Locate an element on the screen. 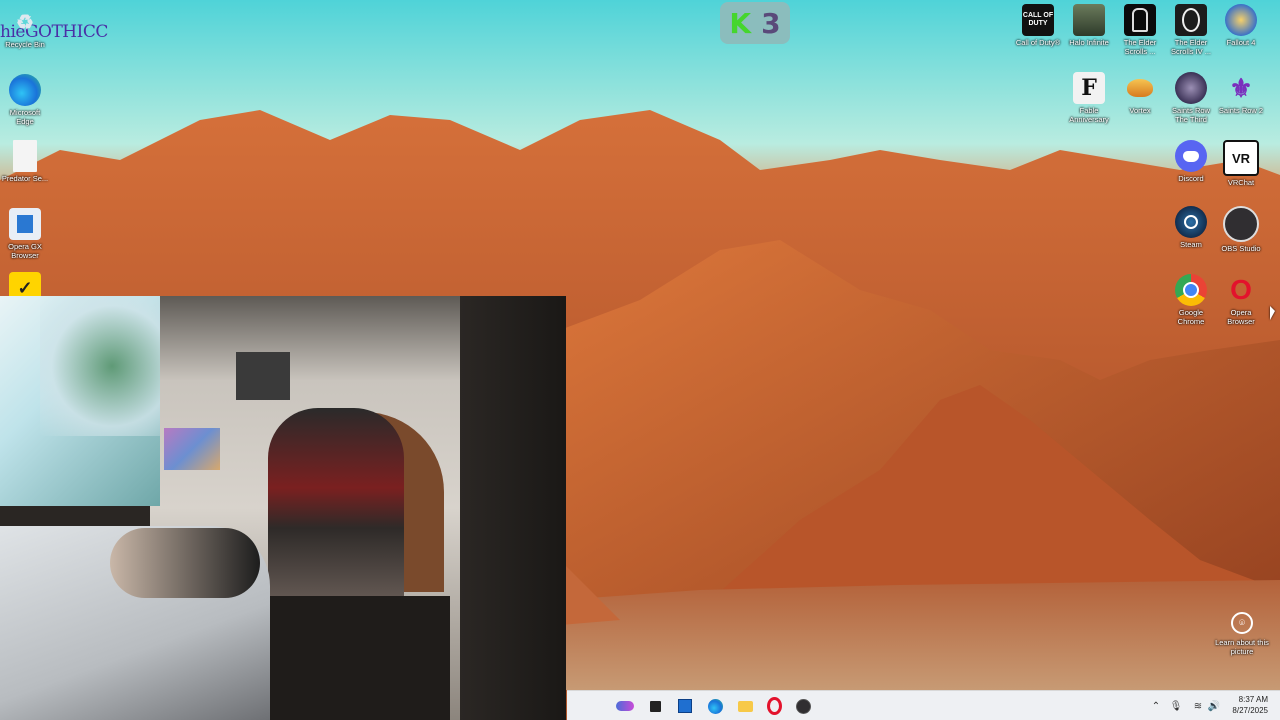  desktop-icon-discord: Discord is located at coordinates (1191, 161).